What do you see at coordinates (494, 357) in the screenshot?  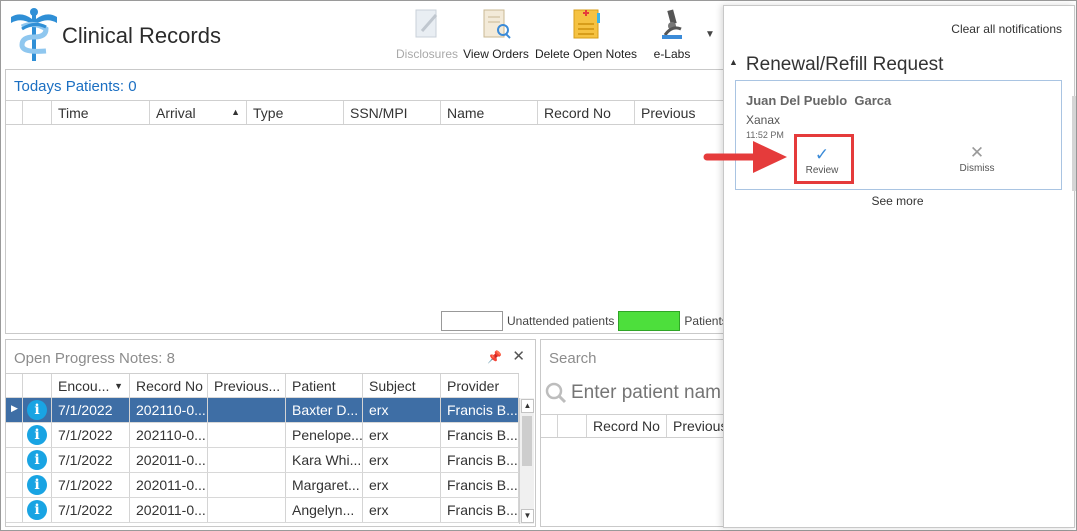 I see `pin-icon: 📌` at bounding box center [494, 357].